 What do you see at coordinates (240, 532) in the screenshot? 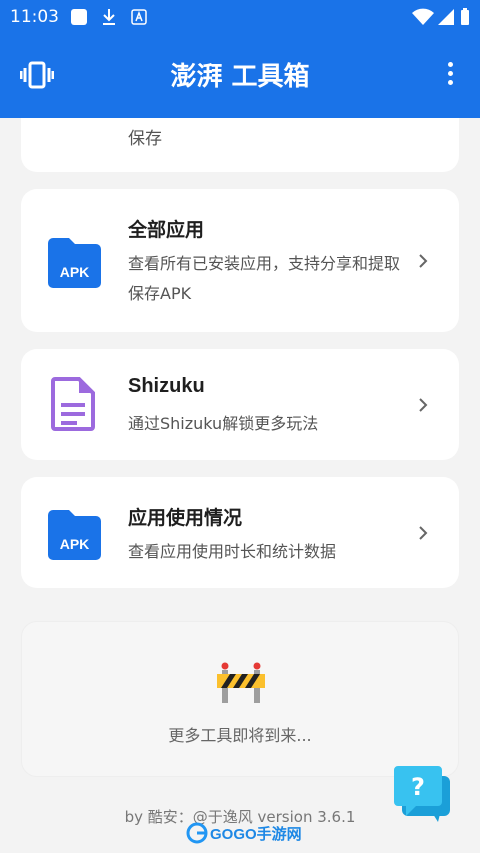
I see `tool-card-app-usage: APK 应用使用情况 查看应用使用时长和统计数据` at bounding box center [240, 532].